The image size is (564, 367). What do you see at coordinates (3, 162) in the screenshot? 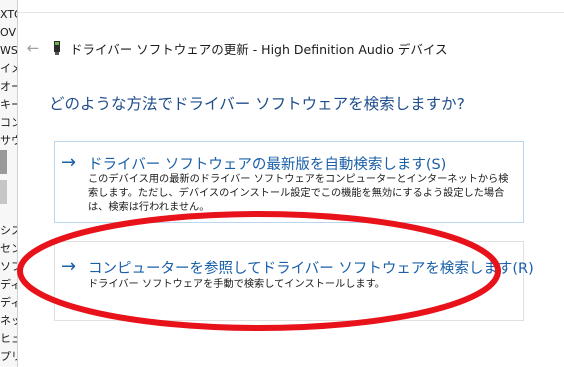
I see `bg-scrollbar-thumb` at bounding box center [3, 162].